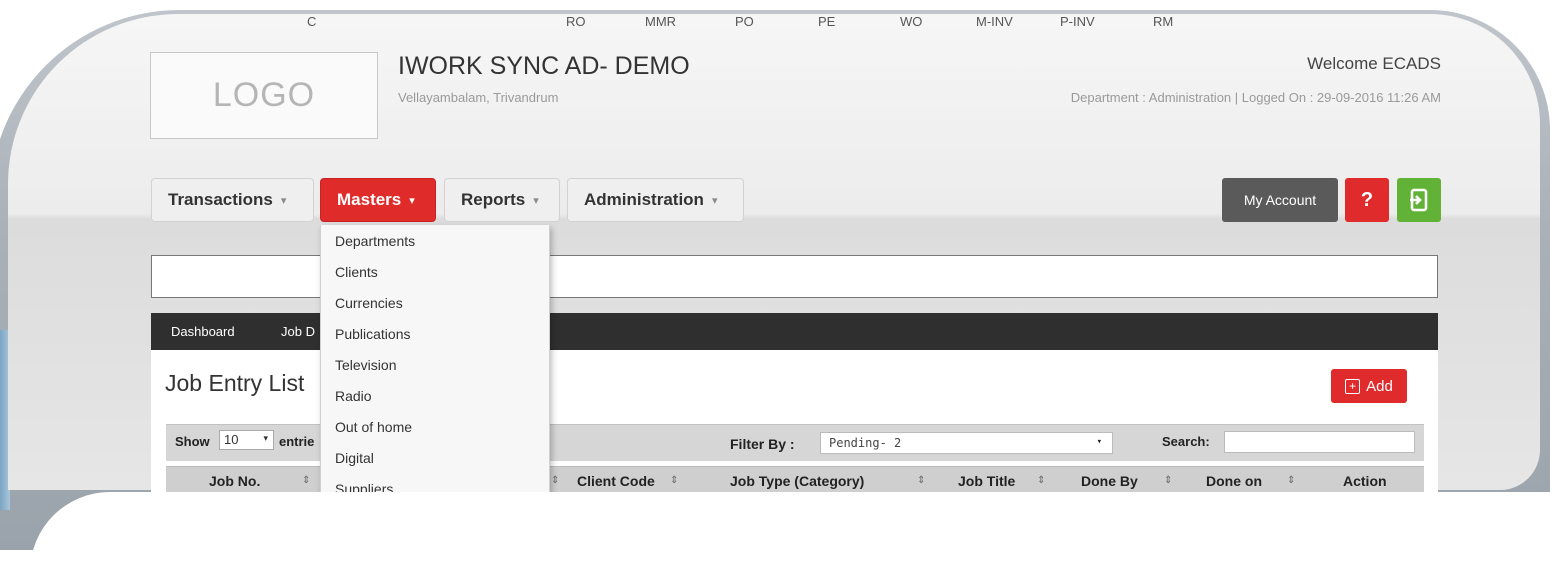 This screenshot has width=1553, height=572. What do you see at coordinates (1367, 200) in the screenshot?
I see `help-button: ?` at bounding box center [1367, 200].